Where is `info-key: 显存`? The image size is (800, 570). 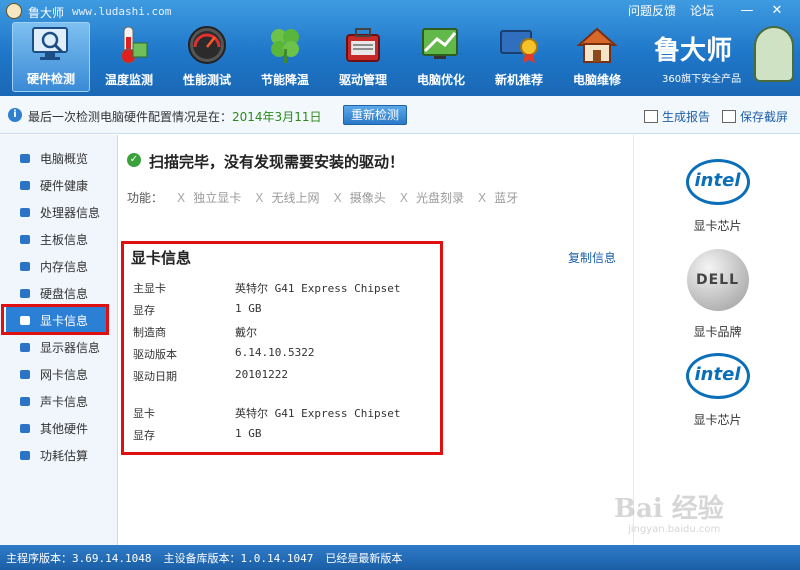
info-key: 显存 is located at coordinates (144, 310).